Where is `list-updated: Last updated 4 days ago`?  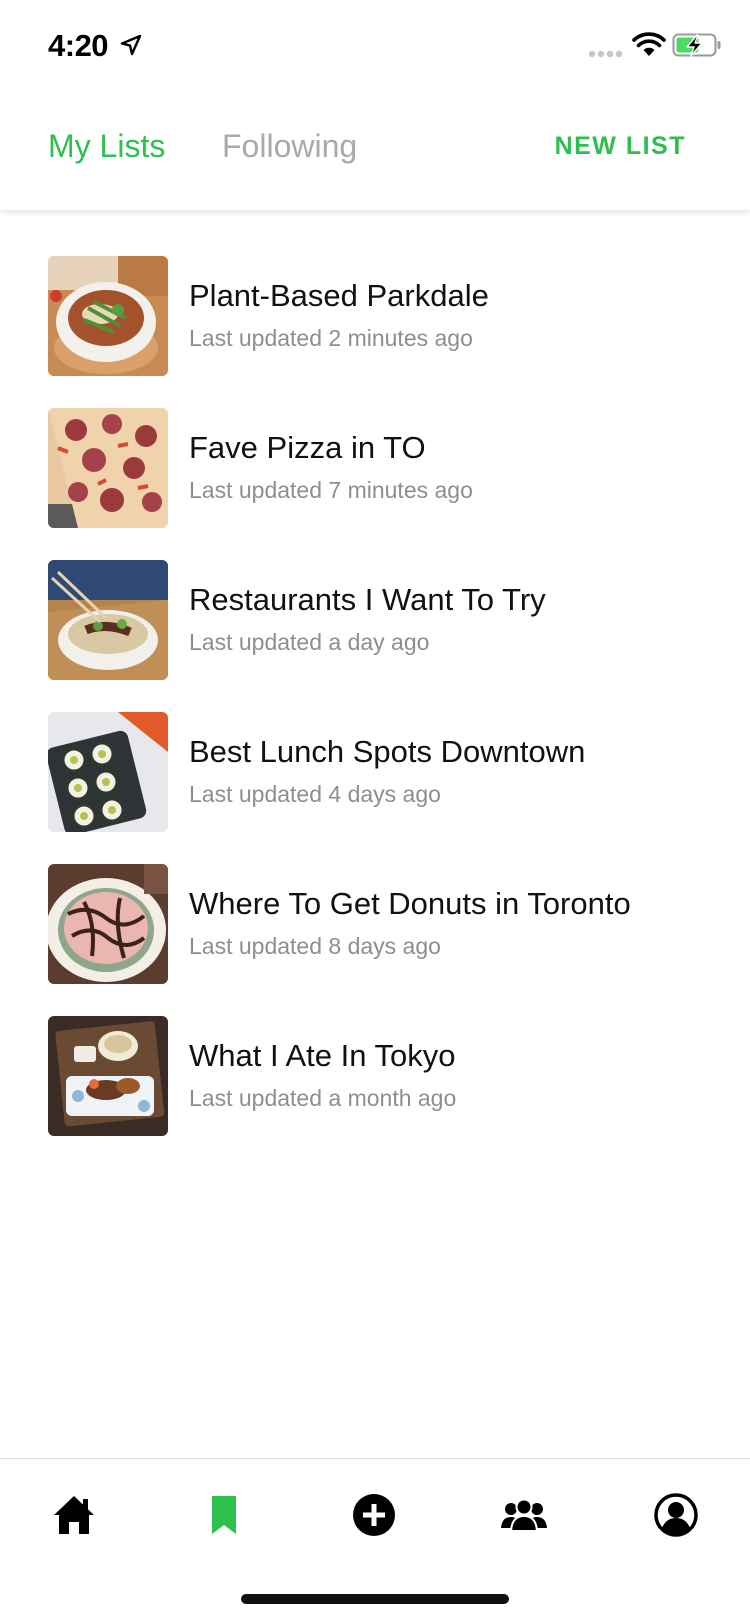
list-updated: Last updated 4 days ago is located at coordinates (315, 794).